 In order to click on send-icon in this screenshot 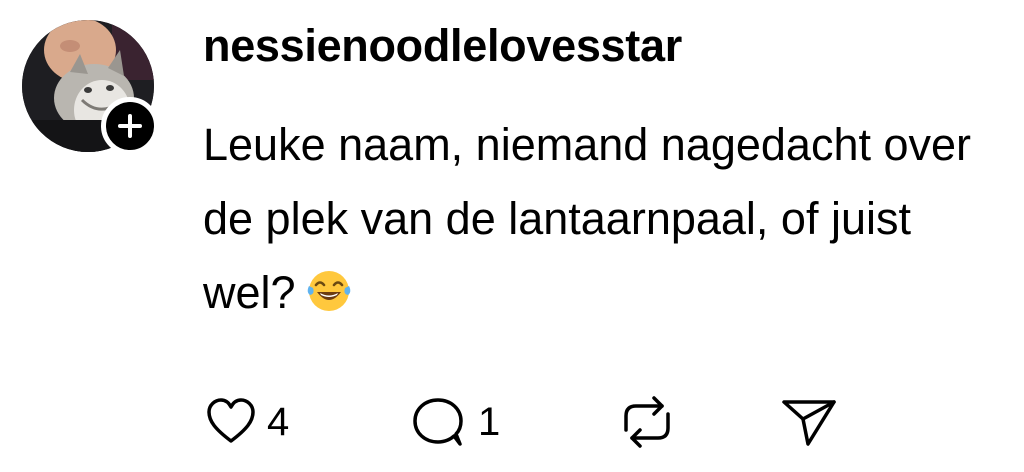, I will do `click(809, 423)`.